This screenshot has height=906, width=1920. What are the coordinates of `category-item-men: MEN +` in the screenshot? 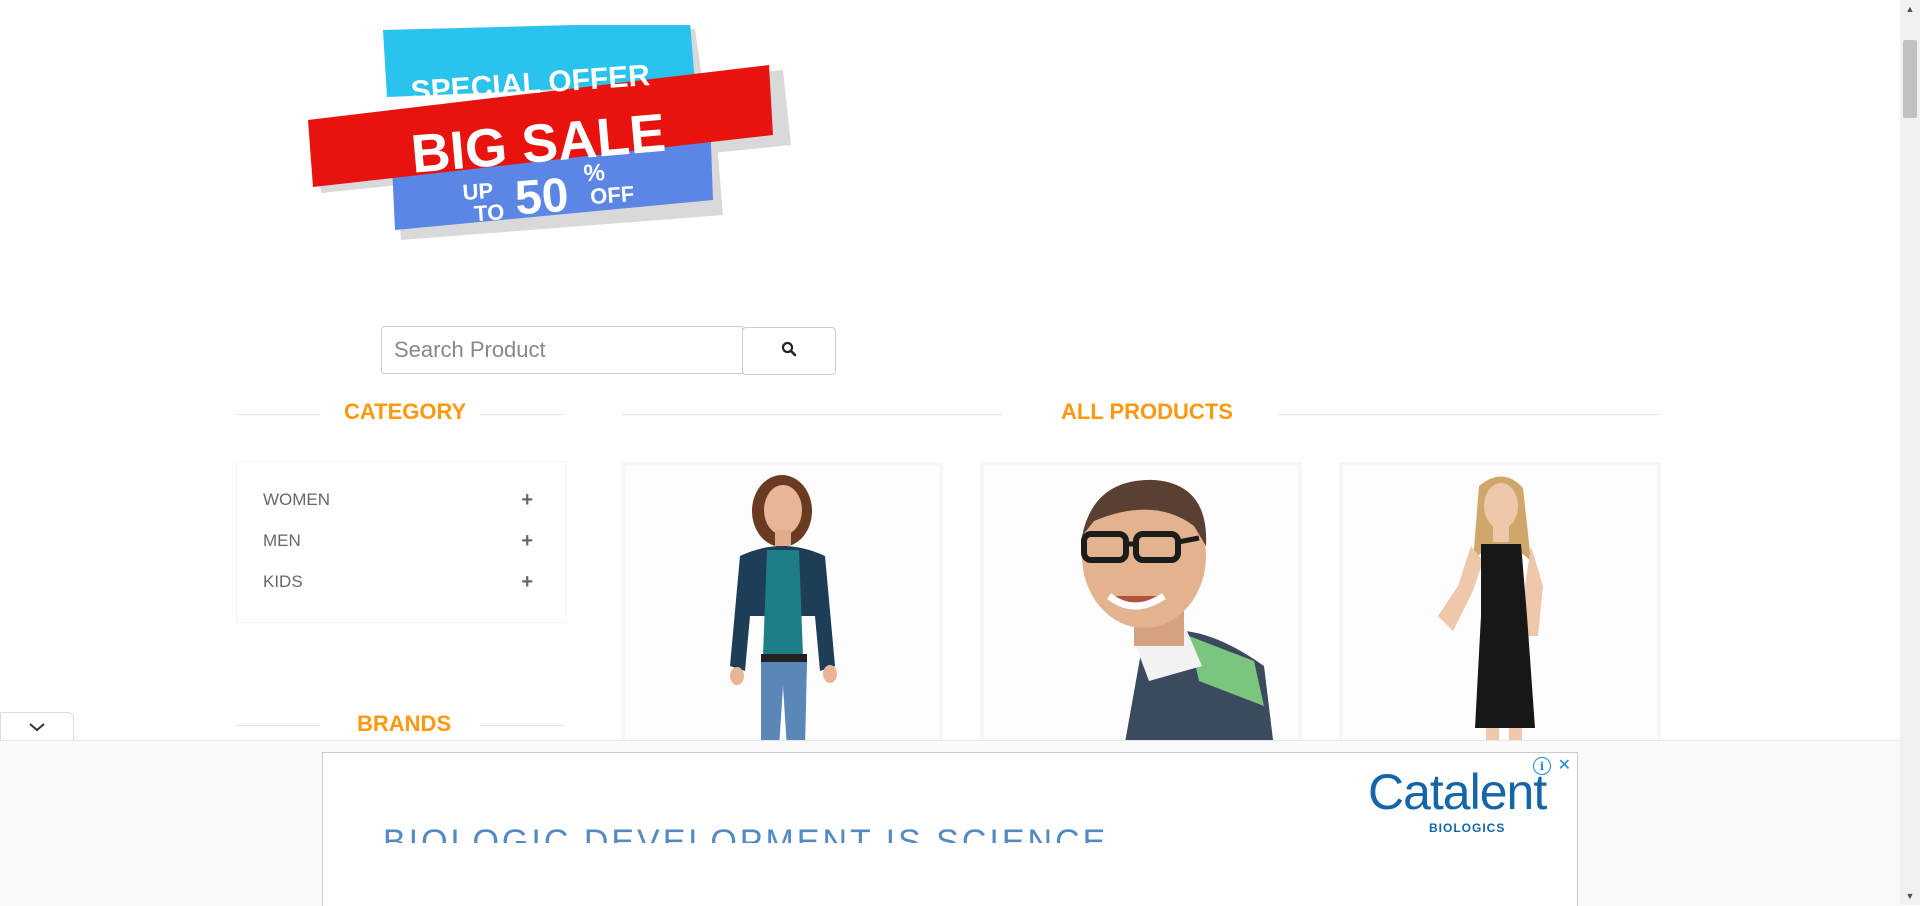 It's located at (398, 541).